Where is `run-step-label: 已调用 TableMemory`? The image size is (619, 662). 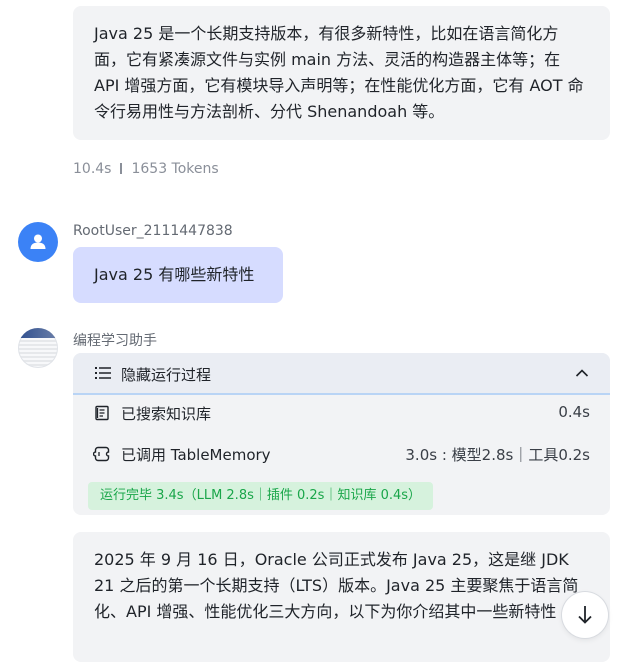
run-step-label: 已调用 TableMemory is located at coordinates (196, 455).